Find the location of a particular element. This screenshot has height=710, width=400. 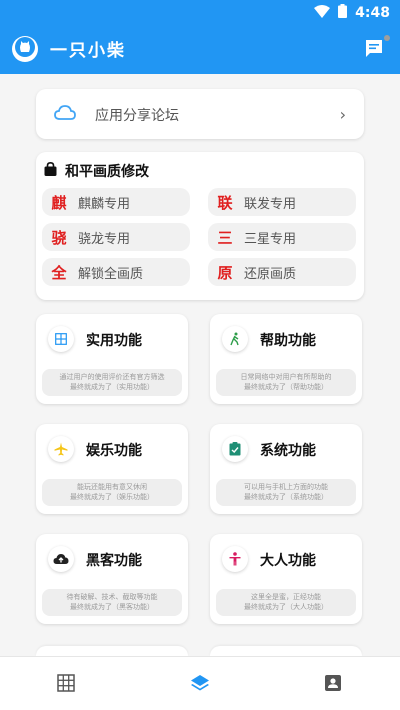

top-app-area: 4:48 一只小柴 is located at coordinates (200, 37).